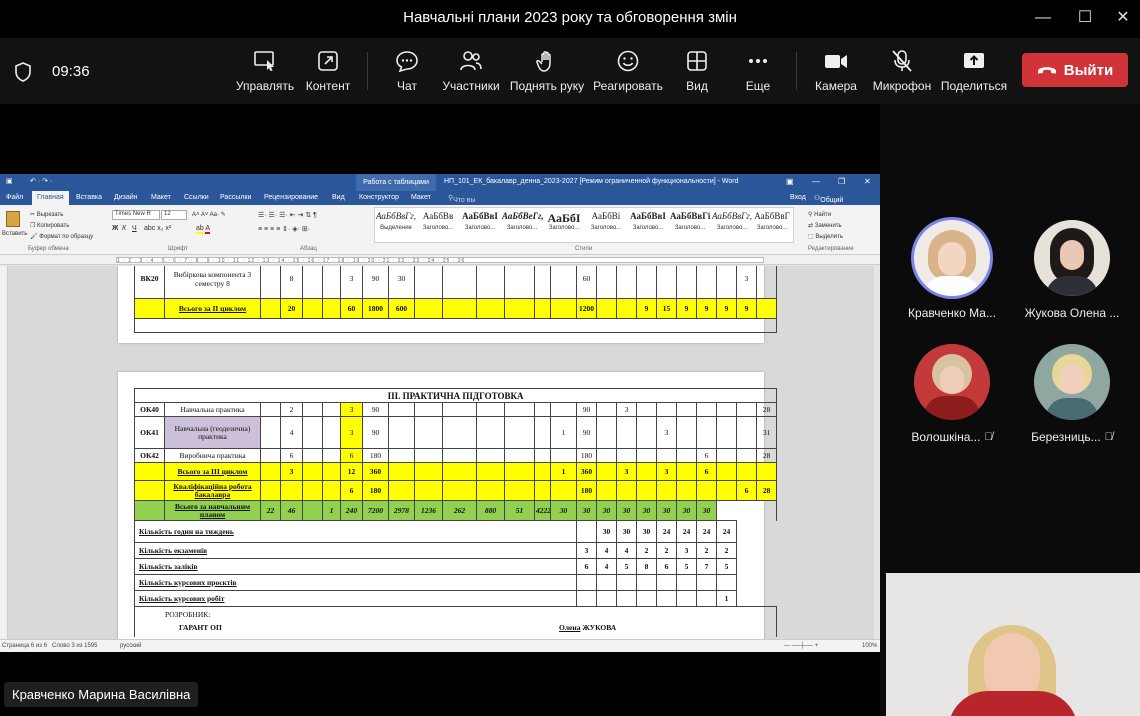 This screenshot has height=716, width=1140. I want to click on content-button: Контент, so click(328, 72).